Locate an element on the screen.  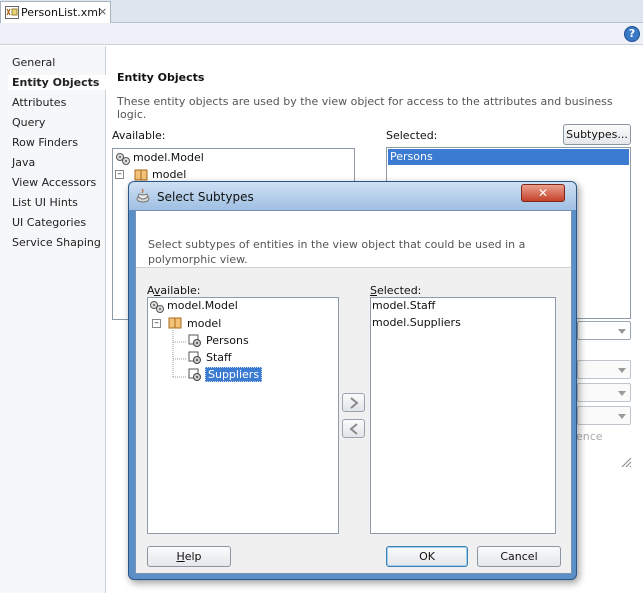
selected-label: Selected: is located at coordinates (412, 135).